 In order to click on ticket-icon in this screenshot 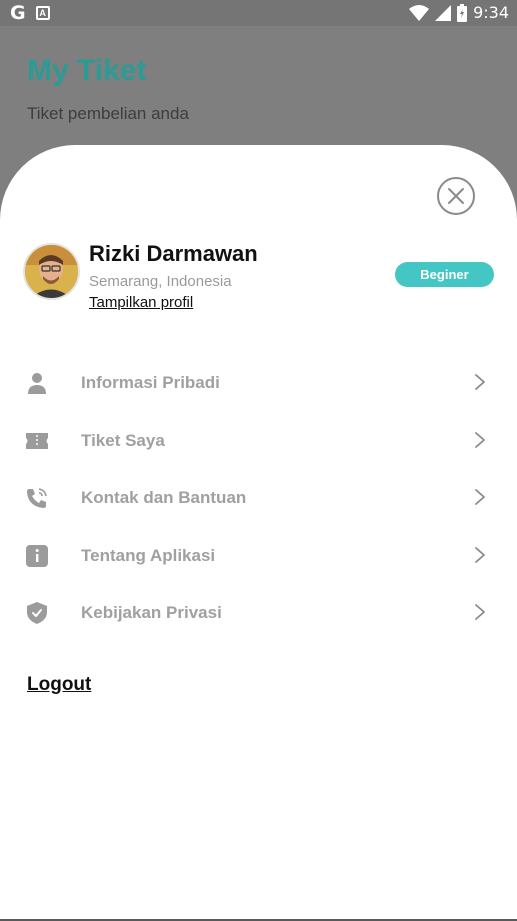, I will do `click(37, 441)`.